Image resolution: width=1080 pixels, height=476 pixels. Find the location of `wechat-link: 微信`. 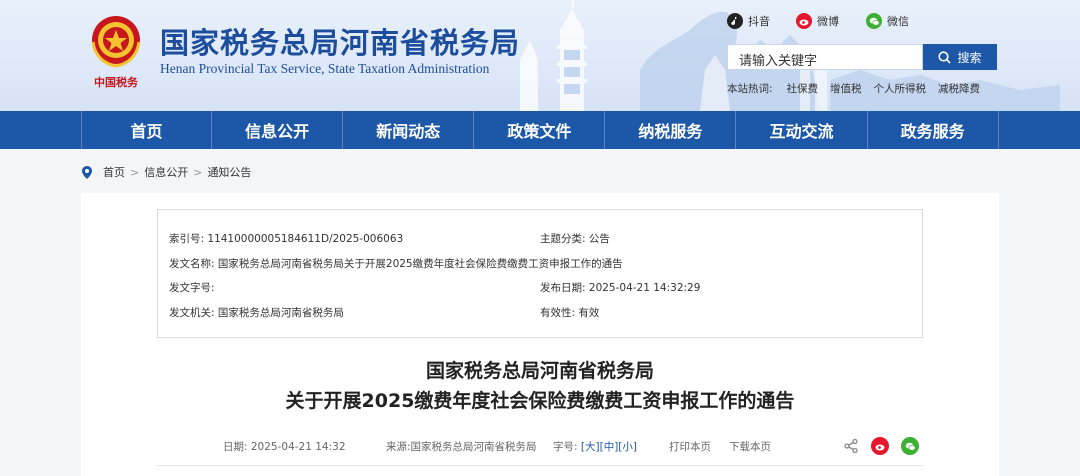

wechat-link: 微信 is located at coordinates (887, 21).